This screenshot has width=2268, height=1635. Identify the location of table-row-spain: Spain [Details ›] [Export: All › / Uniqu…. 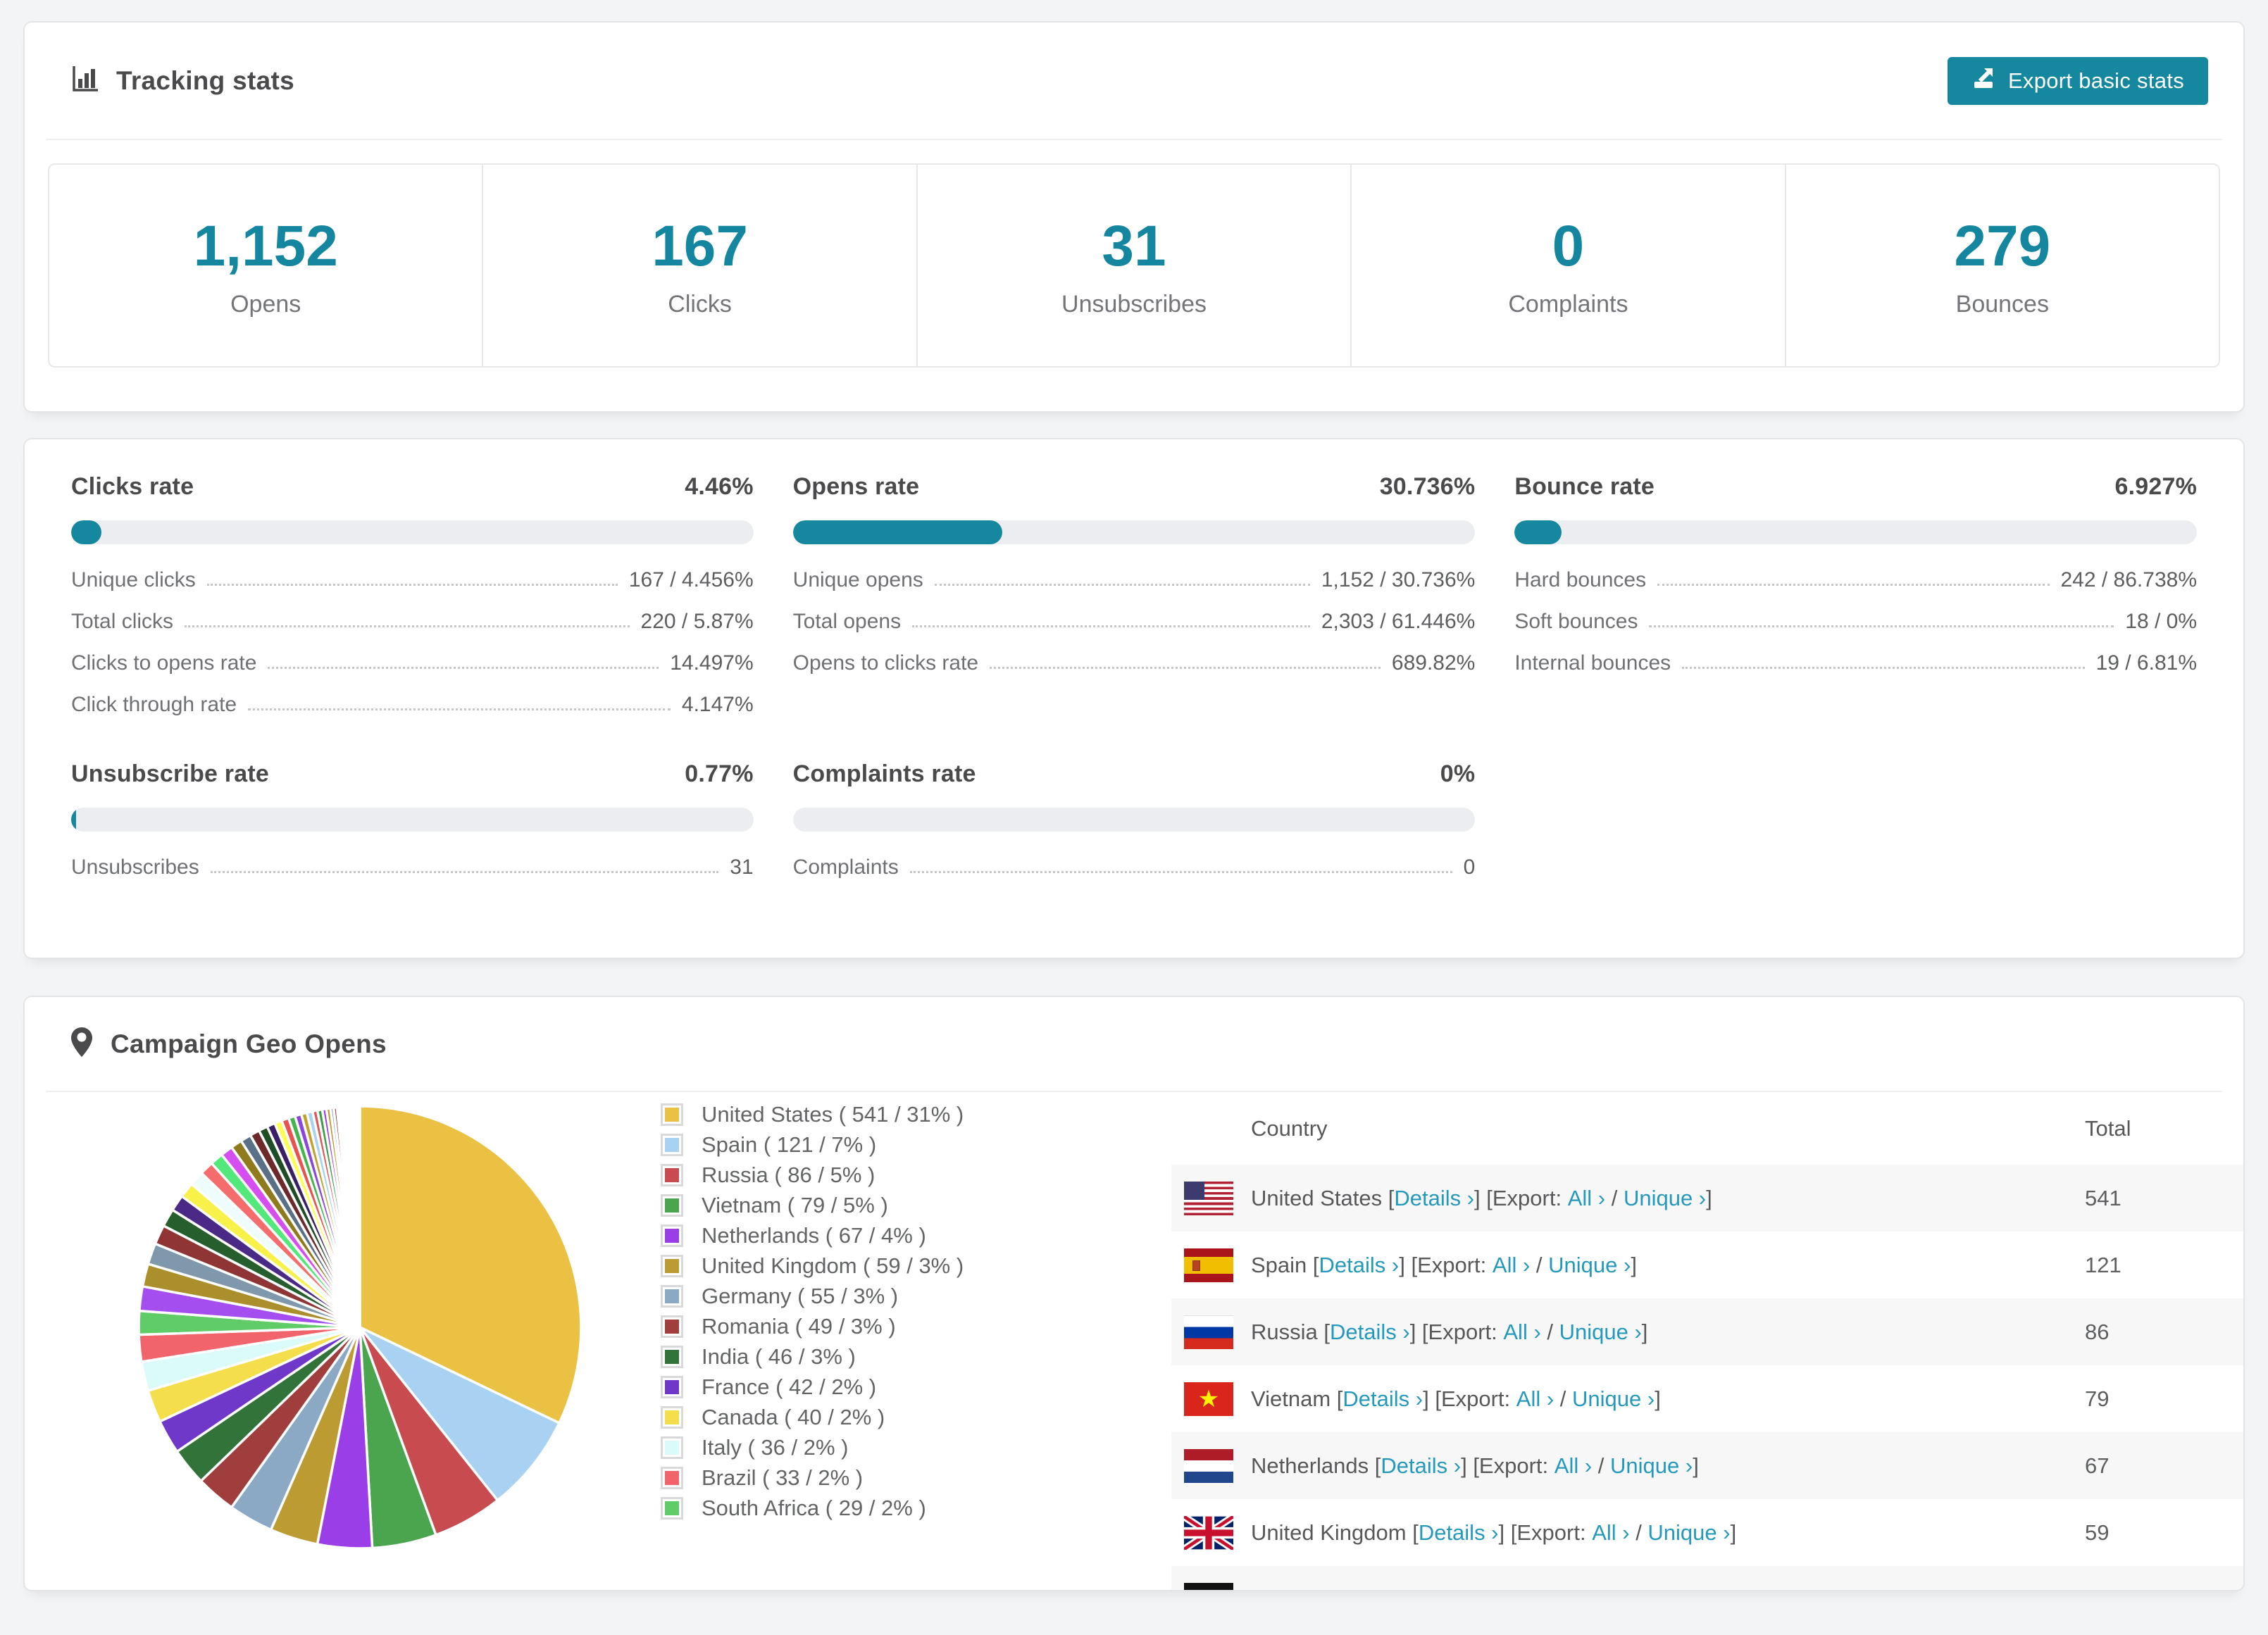
(1707, 1265).